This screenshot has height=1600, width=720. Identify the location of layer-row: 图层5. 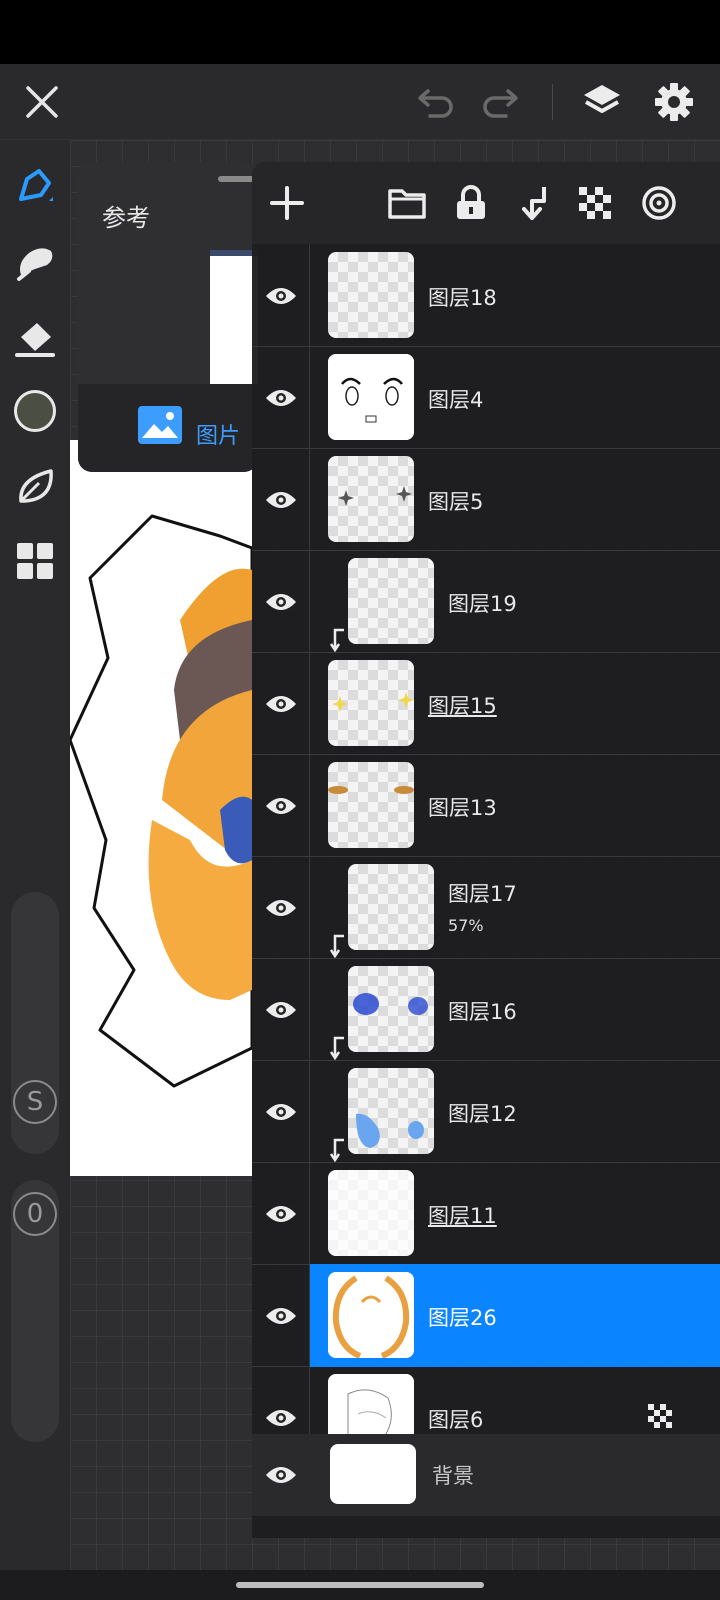
(486, 499).